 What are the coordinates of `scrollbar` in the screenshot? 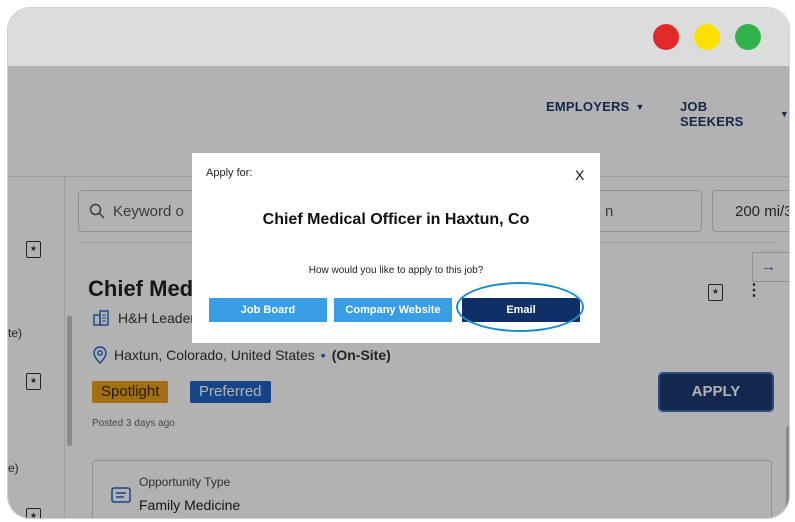 It's located at (787, 472).